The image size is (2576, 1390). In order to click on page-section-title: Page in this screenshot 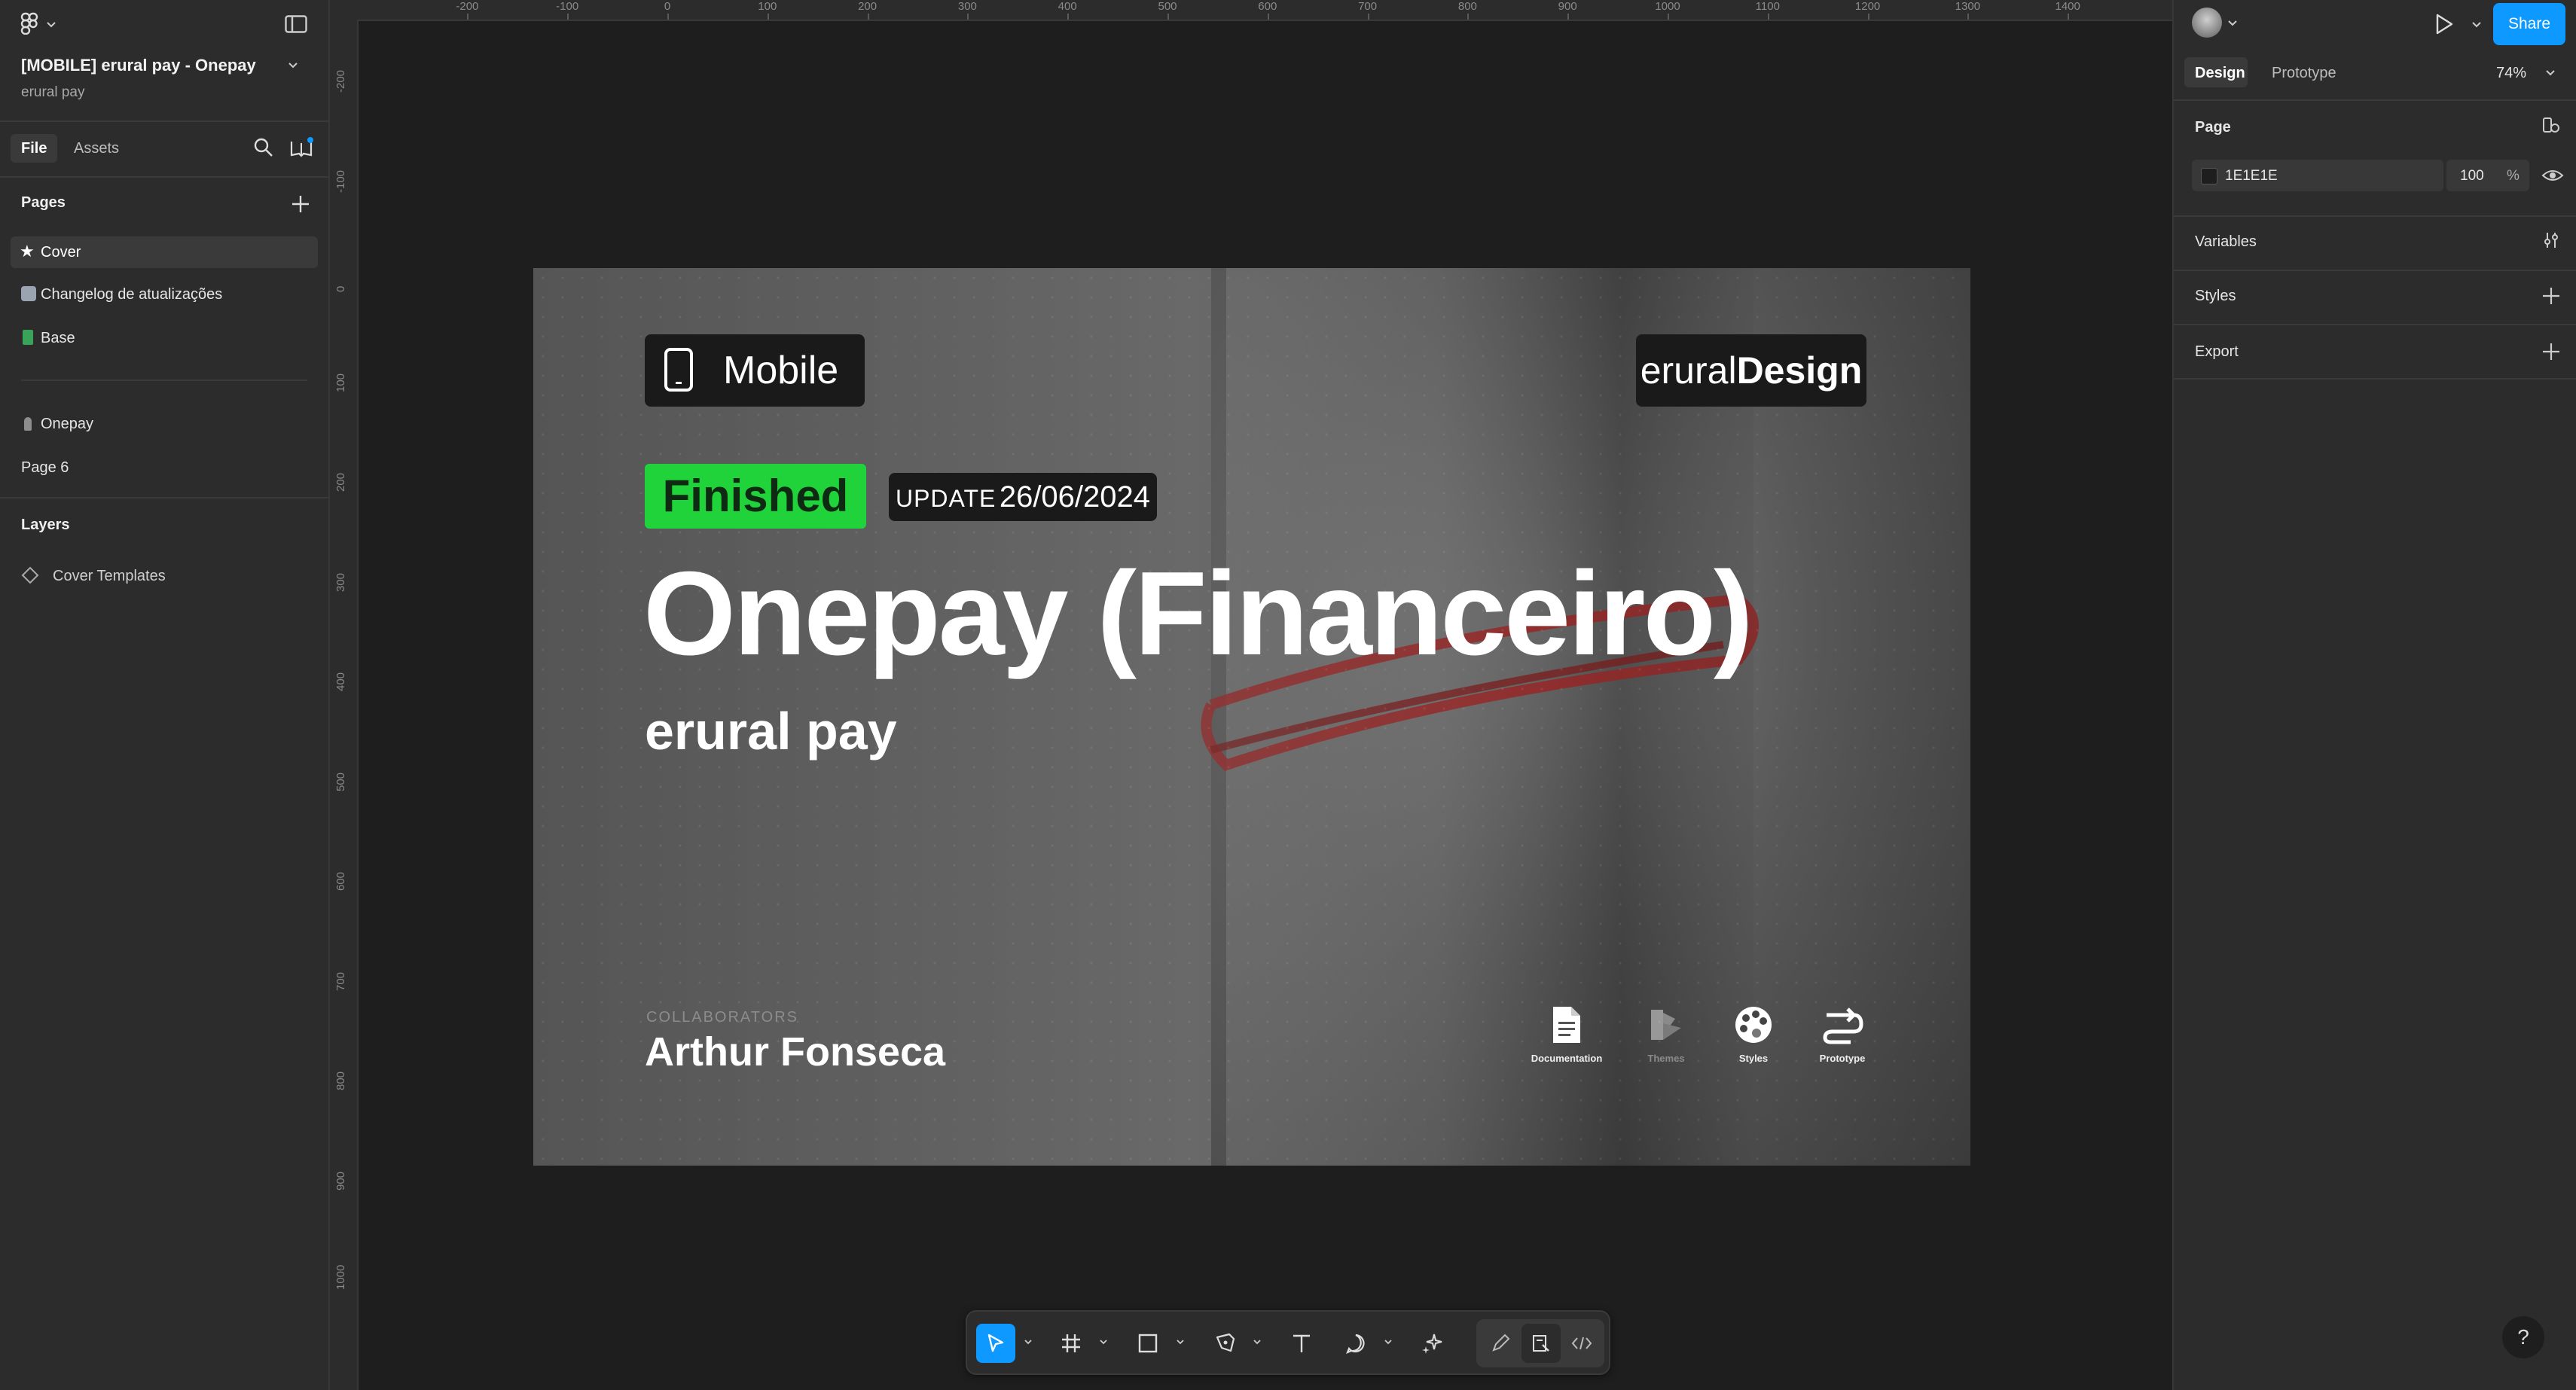, I will do `click(2213, 127)`.